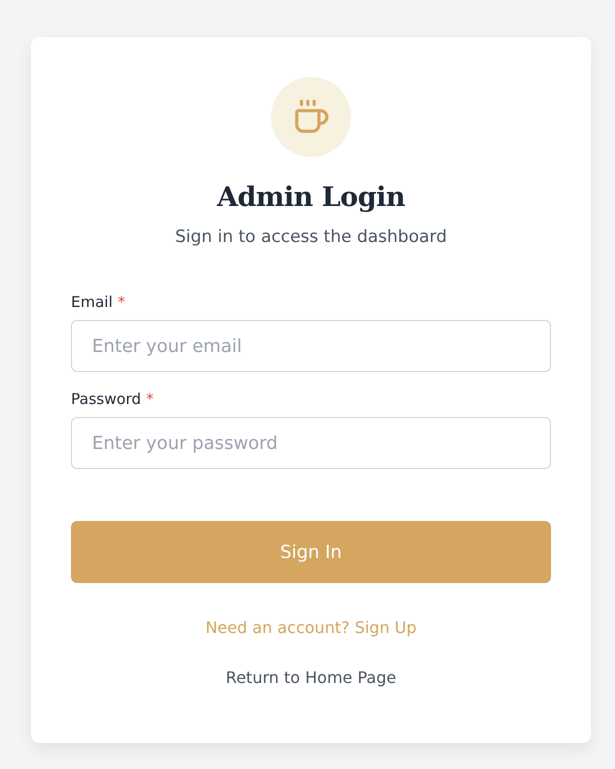 The width and height of the screenshot is (615, 769). I want to click on input-field: Enter your email, so click(311, 346).